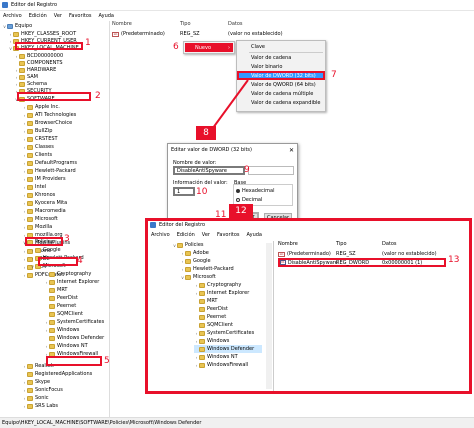 This screenshot has height=428, width=474. What do you see at coordinates (238, 191) in the screenshot?
I see `radio-checked-icon` at bounding box center [238, 191].